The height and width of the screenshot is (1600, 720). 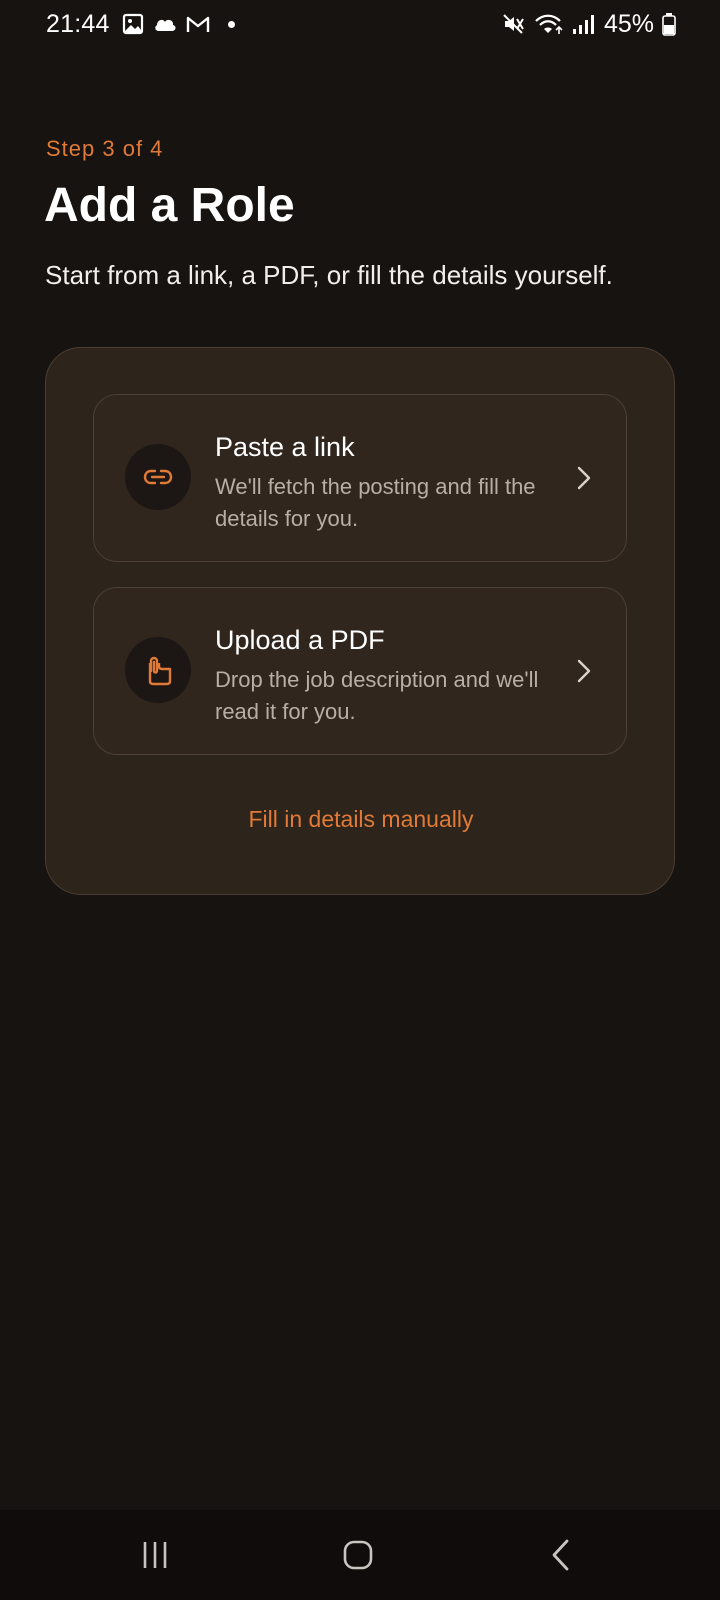 I want to click on notification-dot, so click(x=231, y=24).